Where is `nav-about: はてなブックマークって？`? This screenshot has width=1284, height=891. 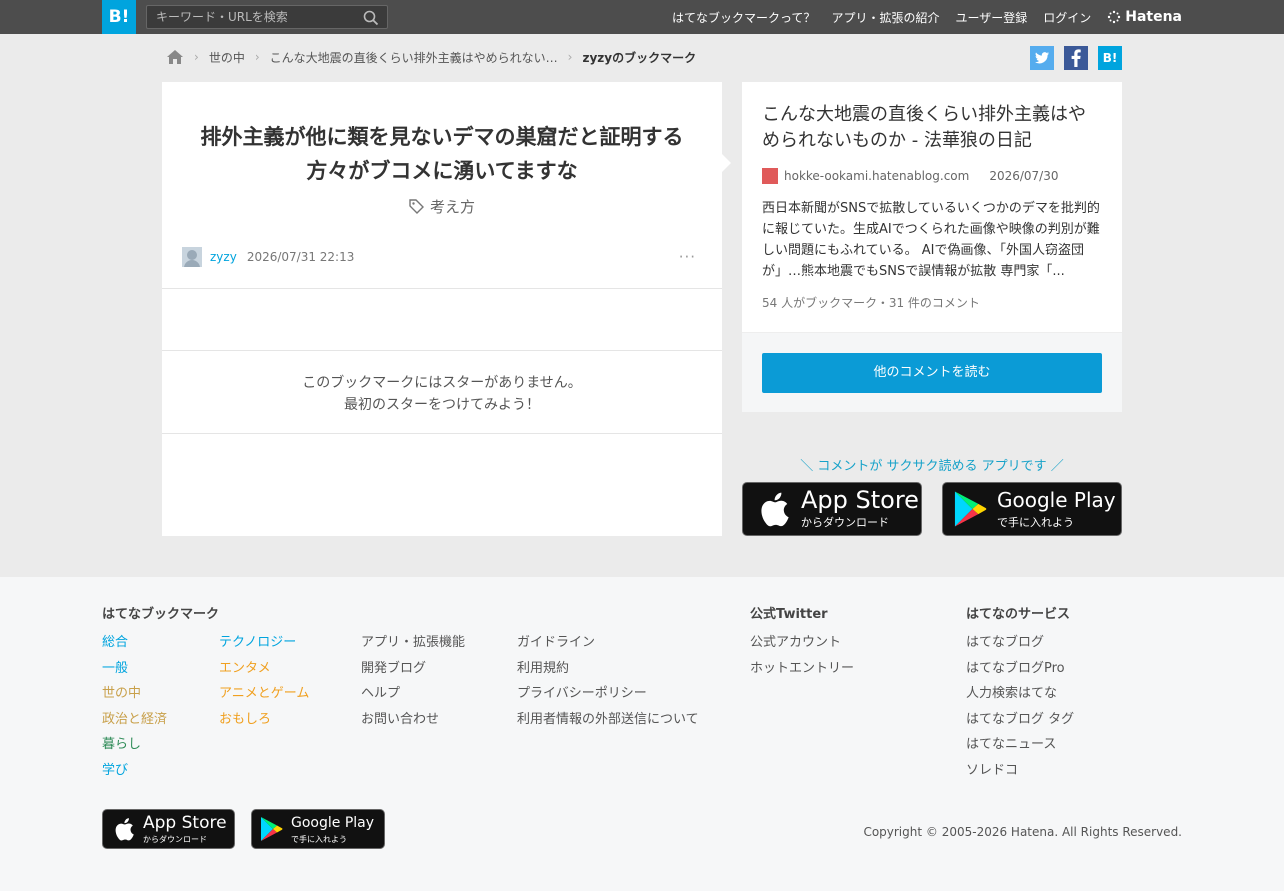 nav-about: はてなブックマークって？ is located at coordinates (743, 17).